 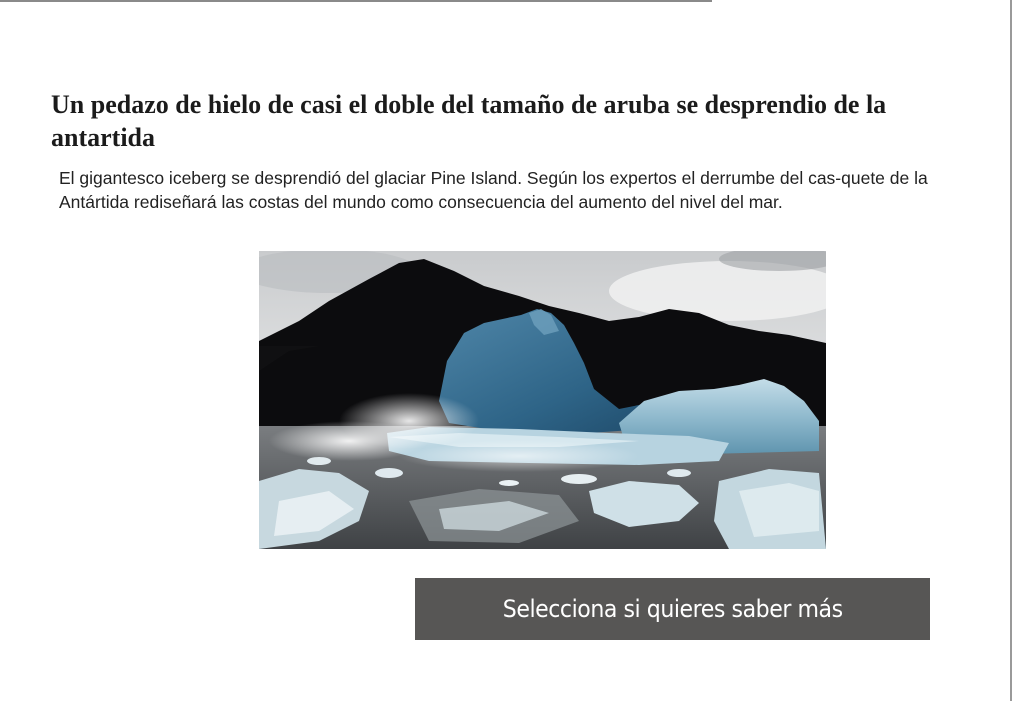 I want to click on learn-more-label: Selecciona si quieres saber más, so click(x=672, y=609).